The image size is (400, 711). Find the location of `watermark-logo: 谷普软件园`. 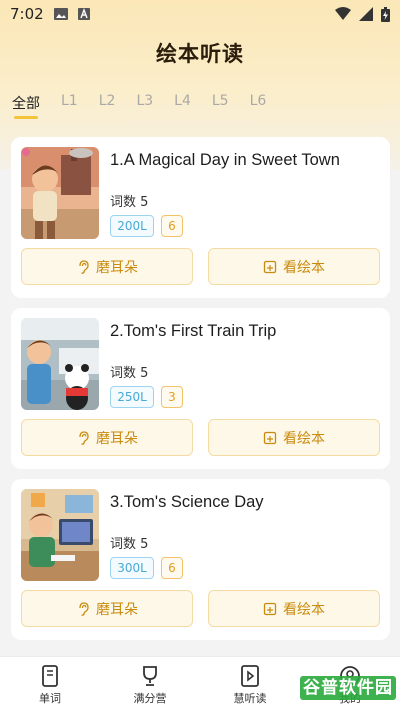

watermark-logo: 谷普软件园 is located at coordinates (348, 688).